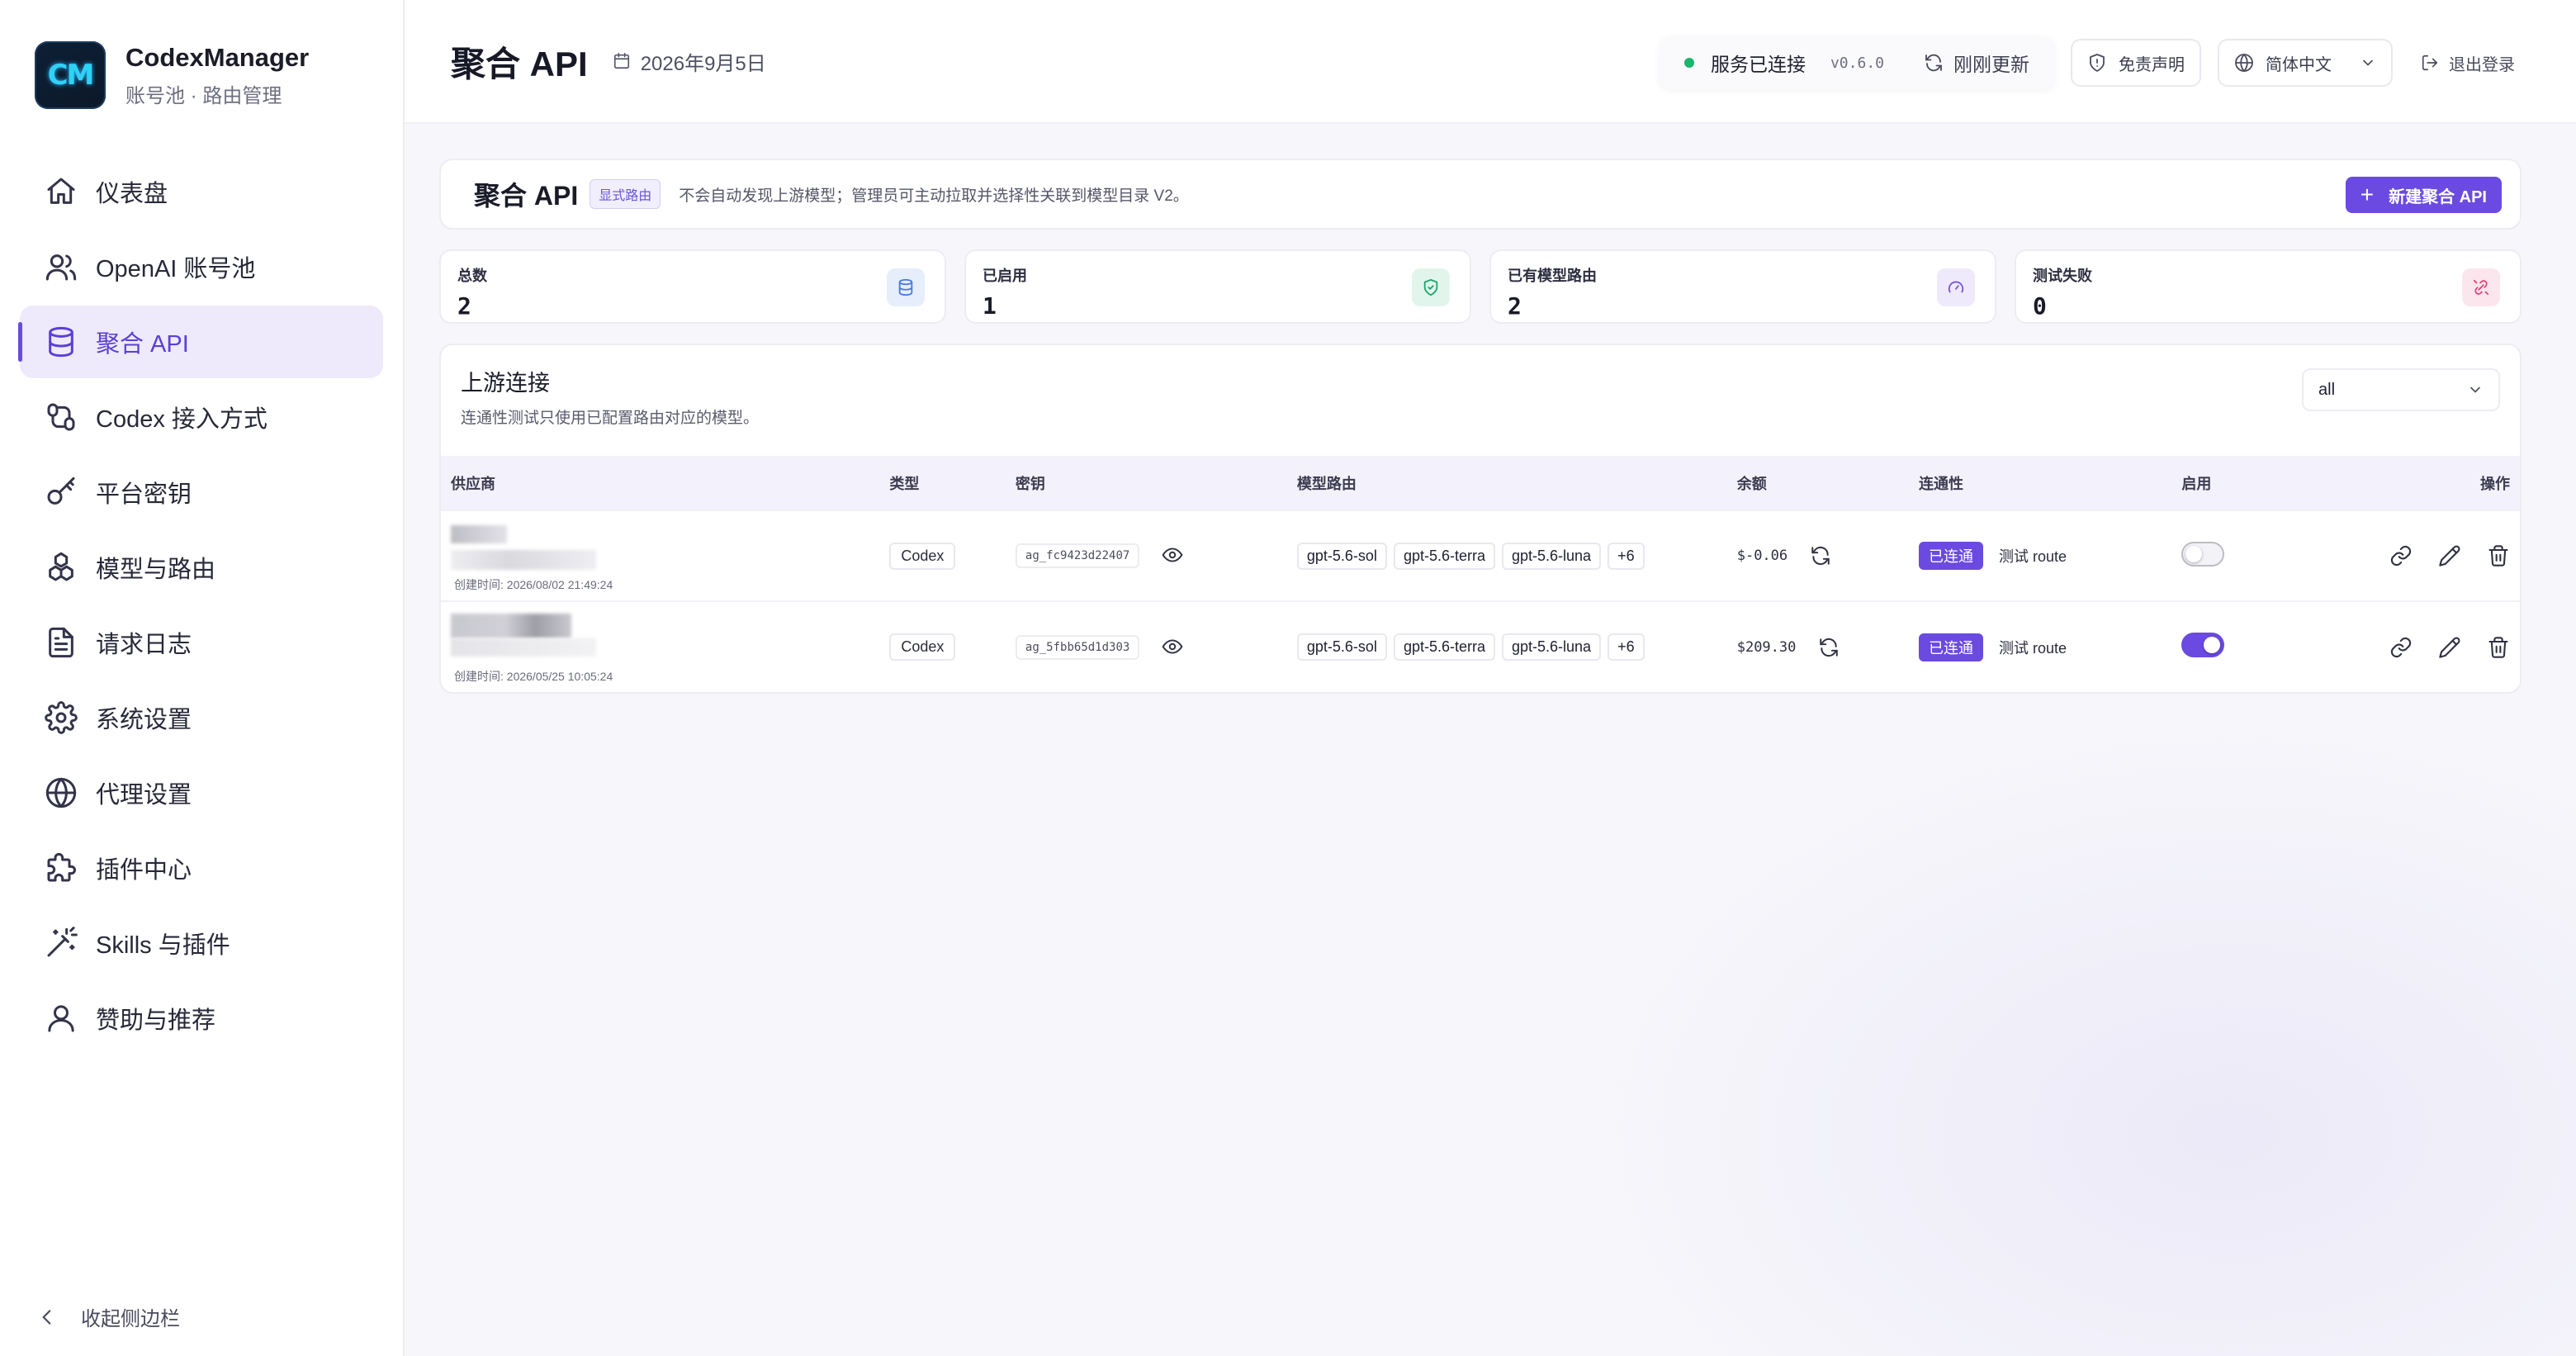 This screenshot has width=2576, height=1356. Describe the element at coordinates (130, 1319) in the screenshot. I see `collapse-sidebar-label: 收起侧边栏` at that location.